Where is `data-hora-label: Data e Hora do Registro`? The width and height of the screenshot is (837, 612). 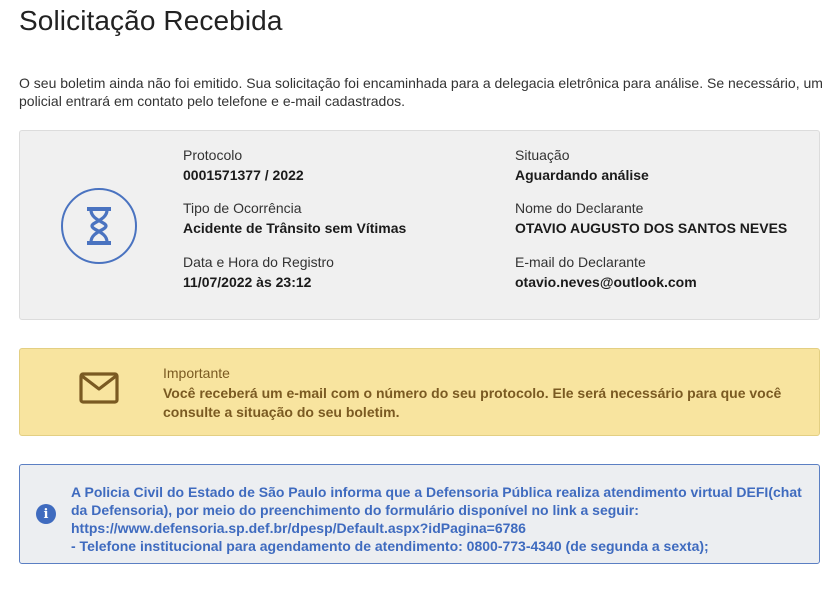
data-hora-label: Data e Hora do Registro is located at coordinates (258, 262).